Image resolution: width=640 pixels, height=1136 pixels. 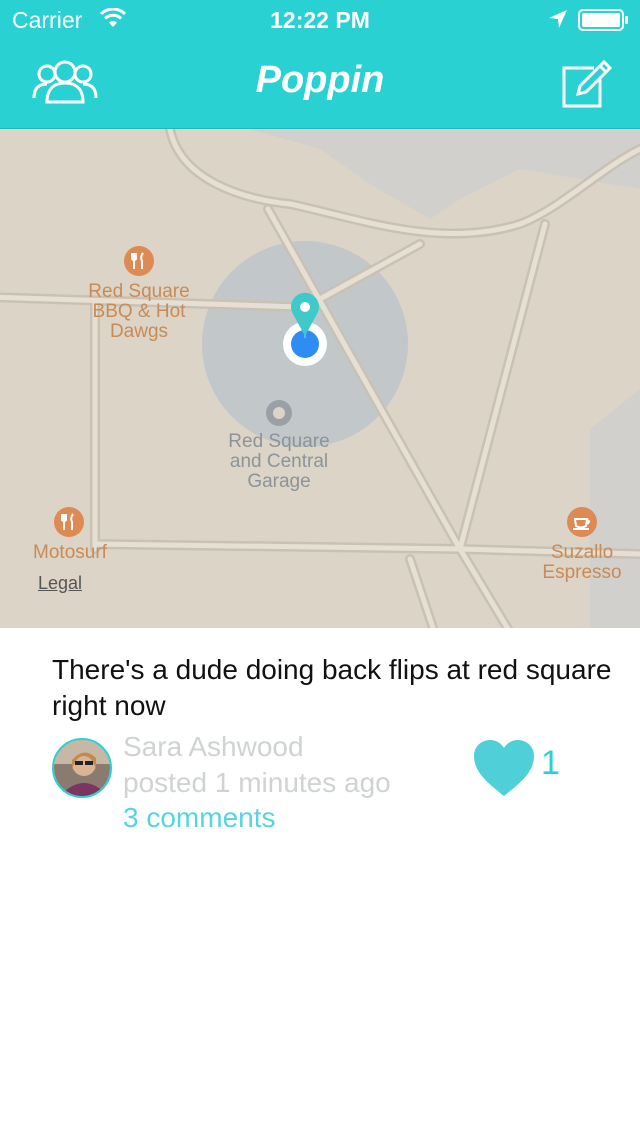 What do you see at coordinates (582, 522) in the screenshot?
I see `coffee-icon` at bounding box center [582, 522].